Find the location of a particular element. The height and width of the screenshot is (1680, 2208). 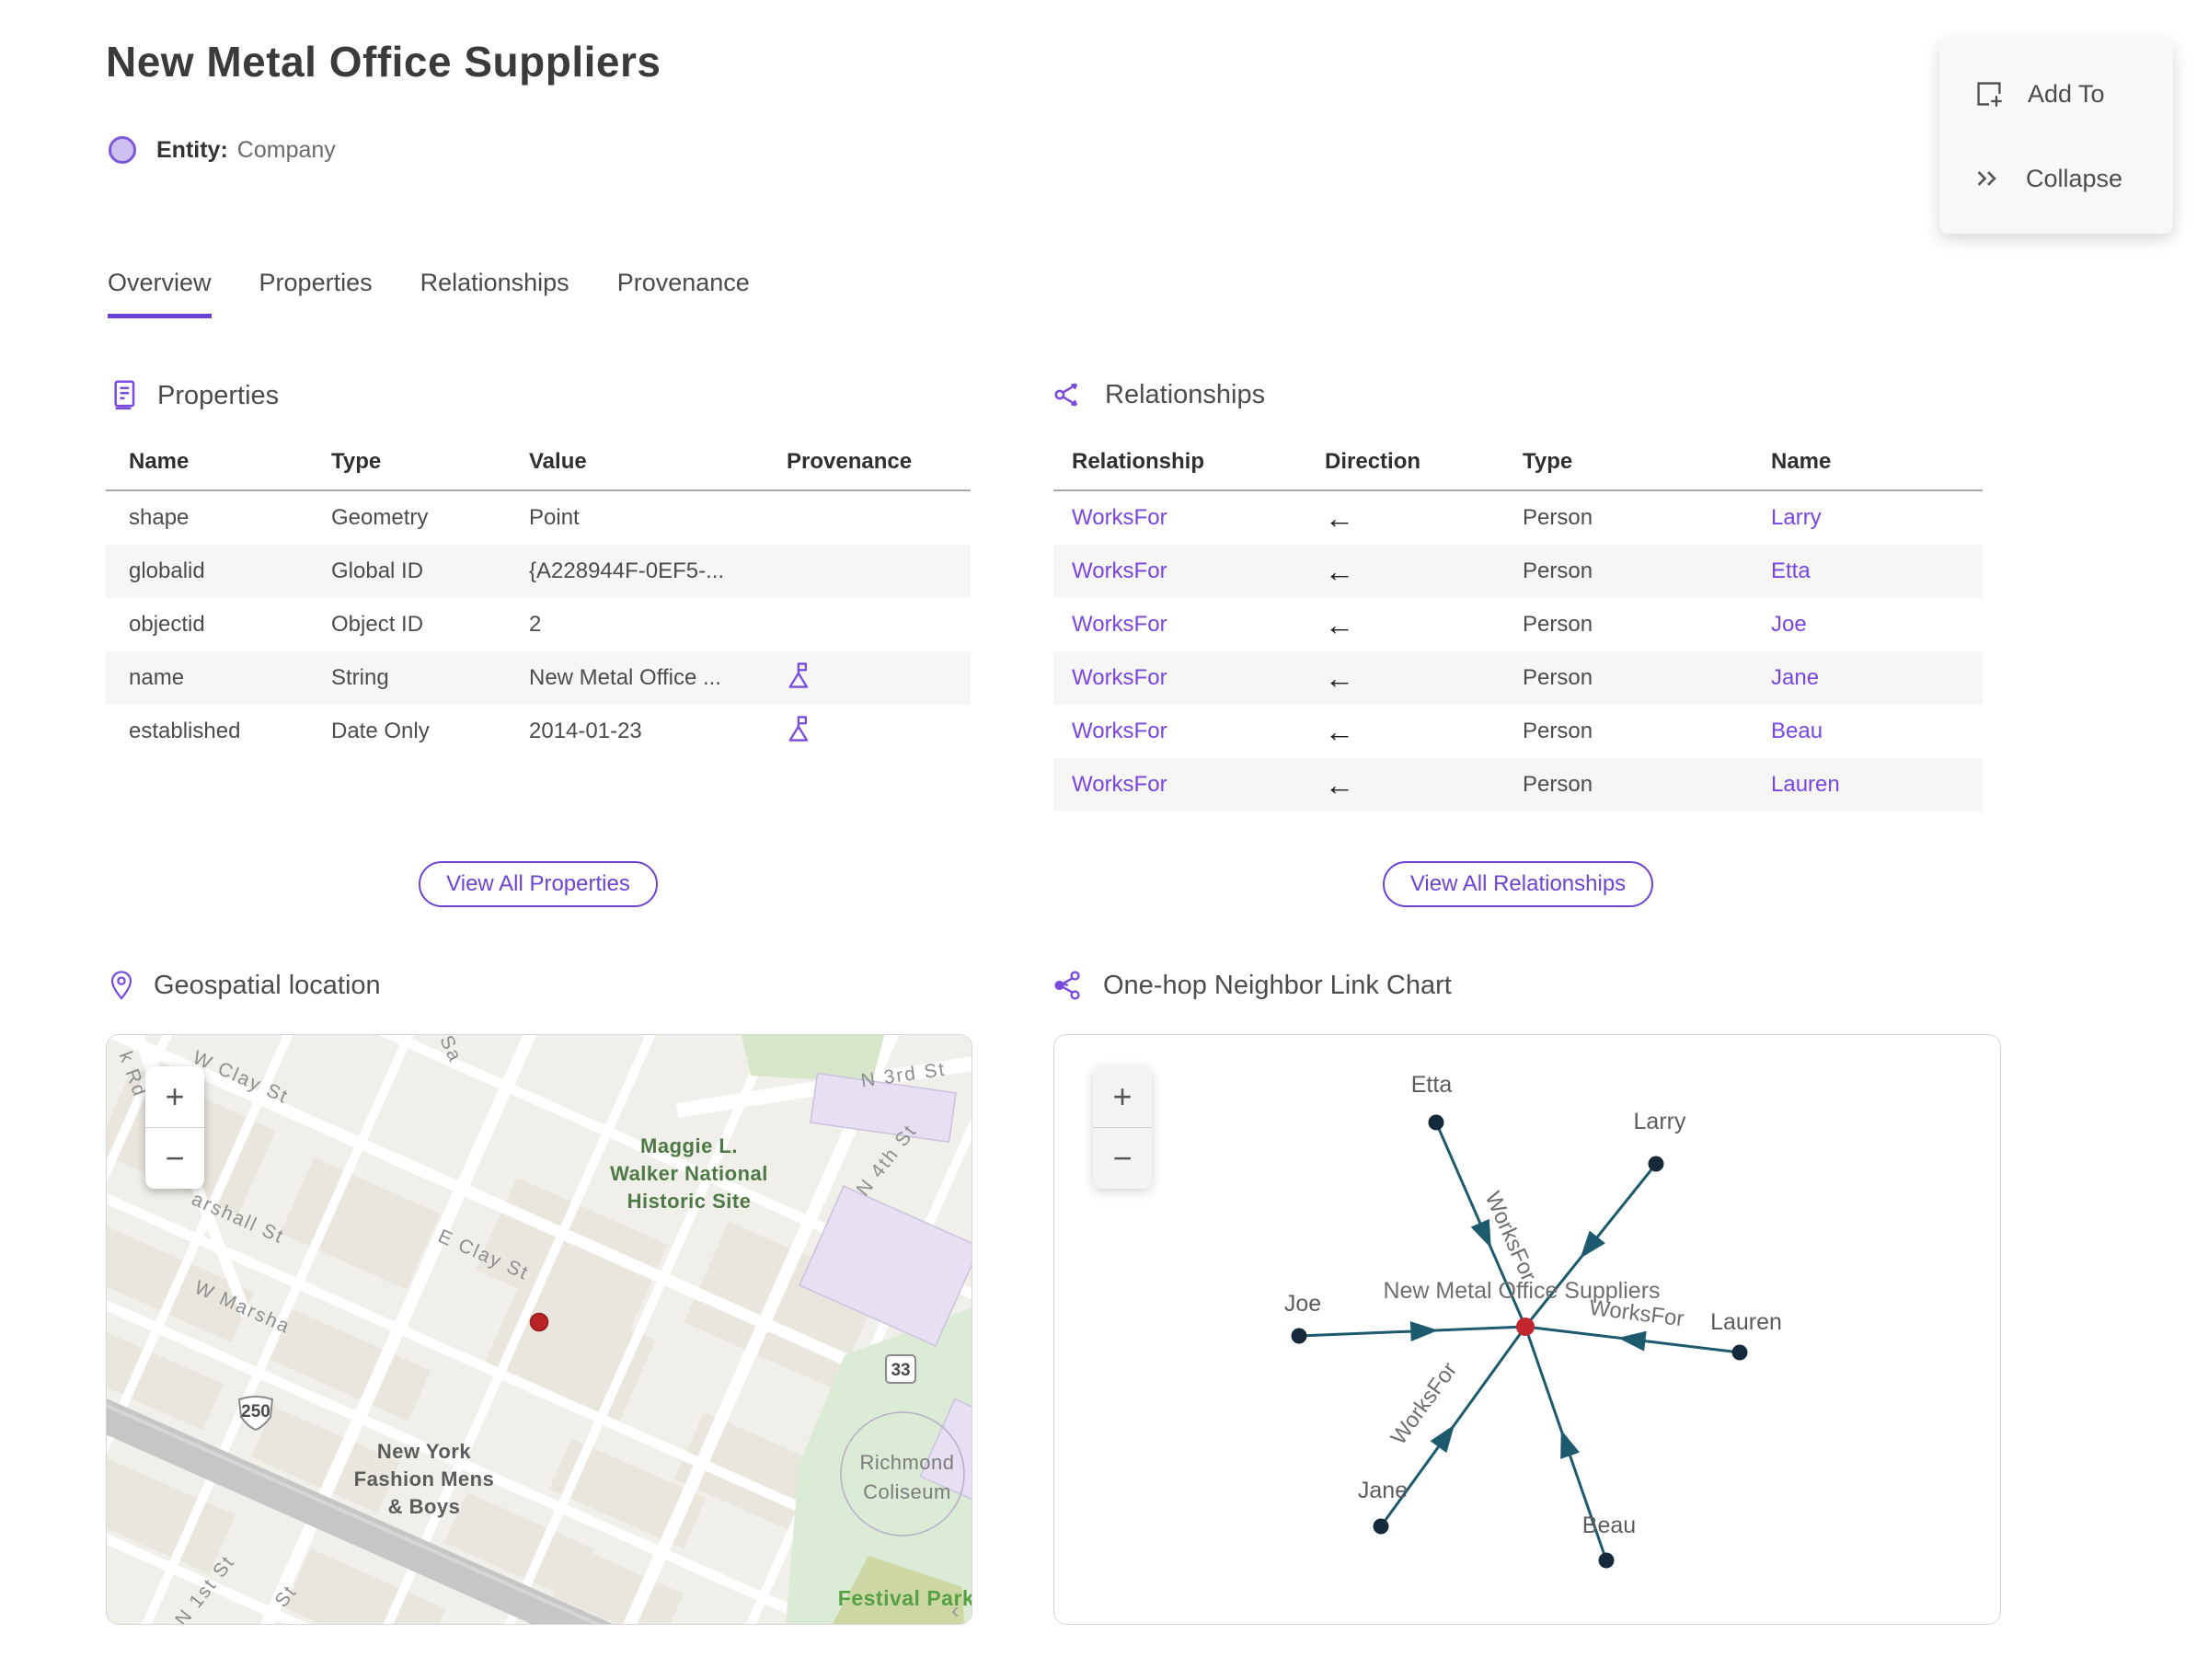

node-etta is located at coordinates (1436, 1122).